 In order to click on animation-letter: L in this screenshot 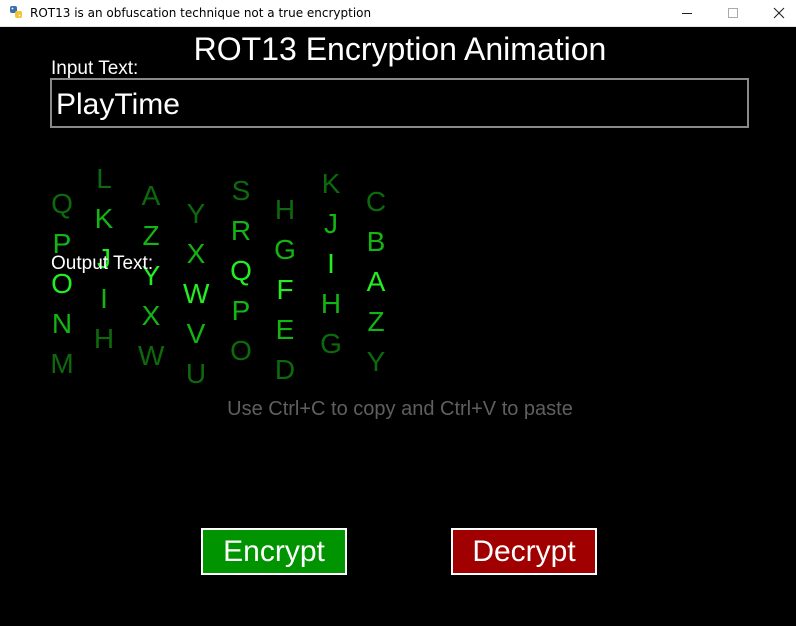, I will do `click(104, 178)`.